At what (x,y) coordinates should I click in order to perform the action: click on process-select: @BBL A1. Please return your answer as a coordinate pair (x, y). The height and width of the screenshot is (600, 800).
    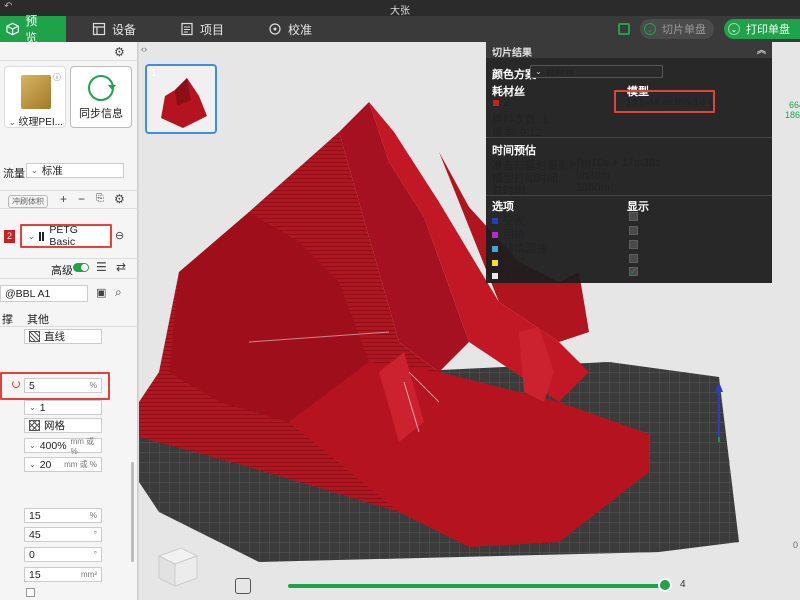
    Looking at the image, I should click on (44, 293).